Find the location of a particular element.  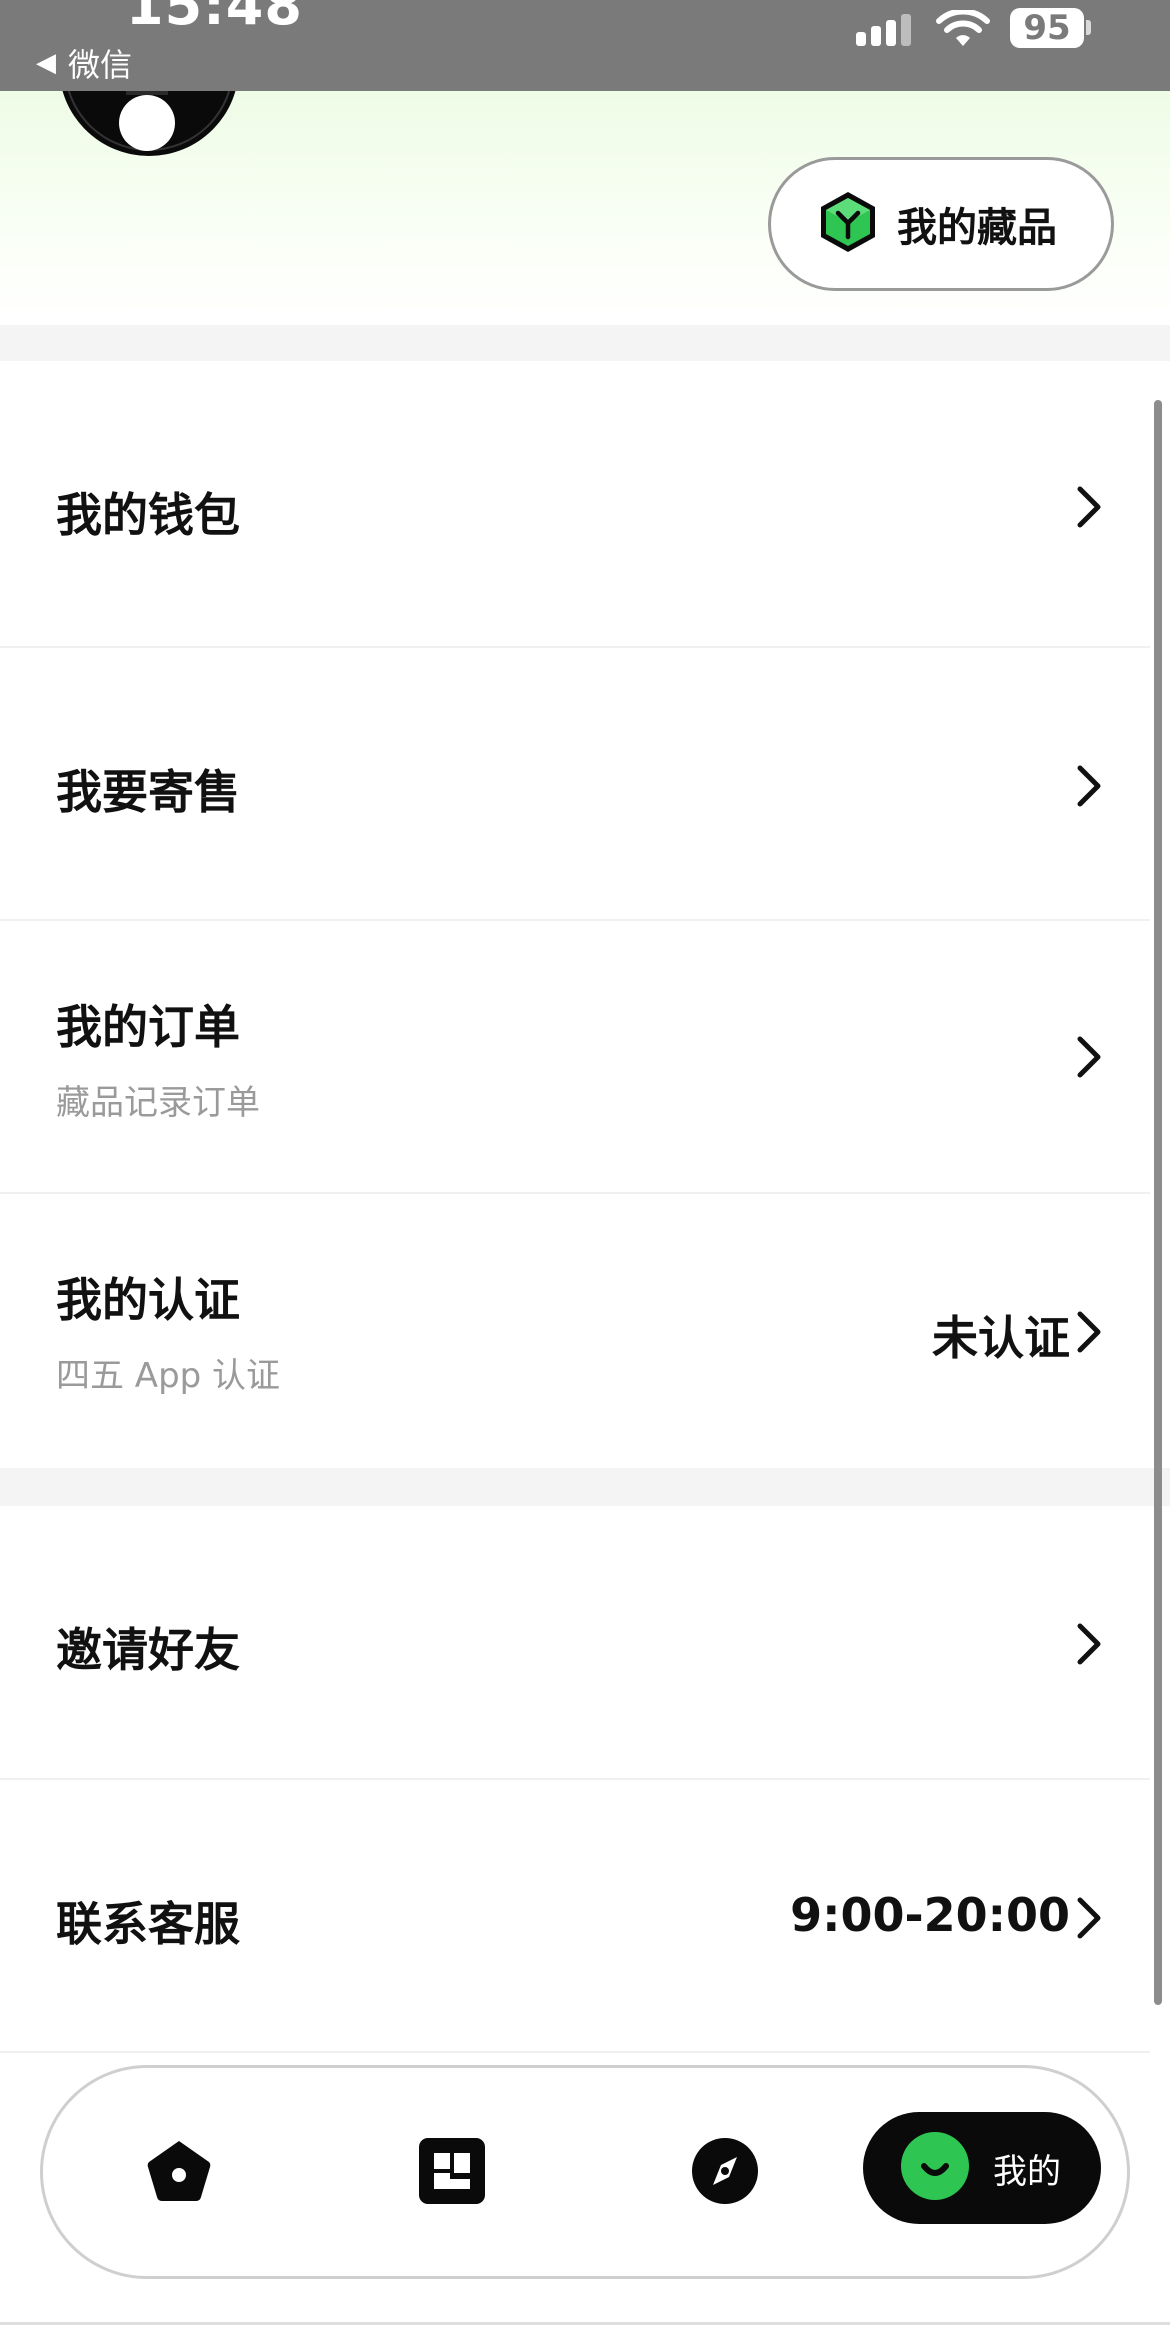

status-time: 15:48 is located at coordinates (214, 18).